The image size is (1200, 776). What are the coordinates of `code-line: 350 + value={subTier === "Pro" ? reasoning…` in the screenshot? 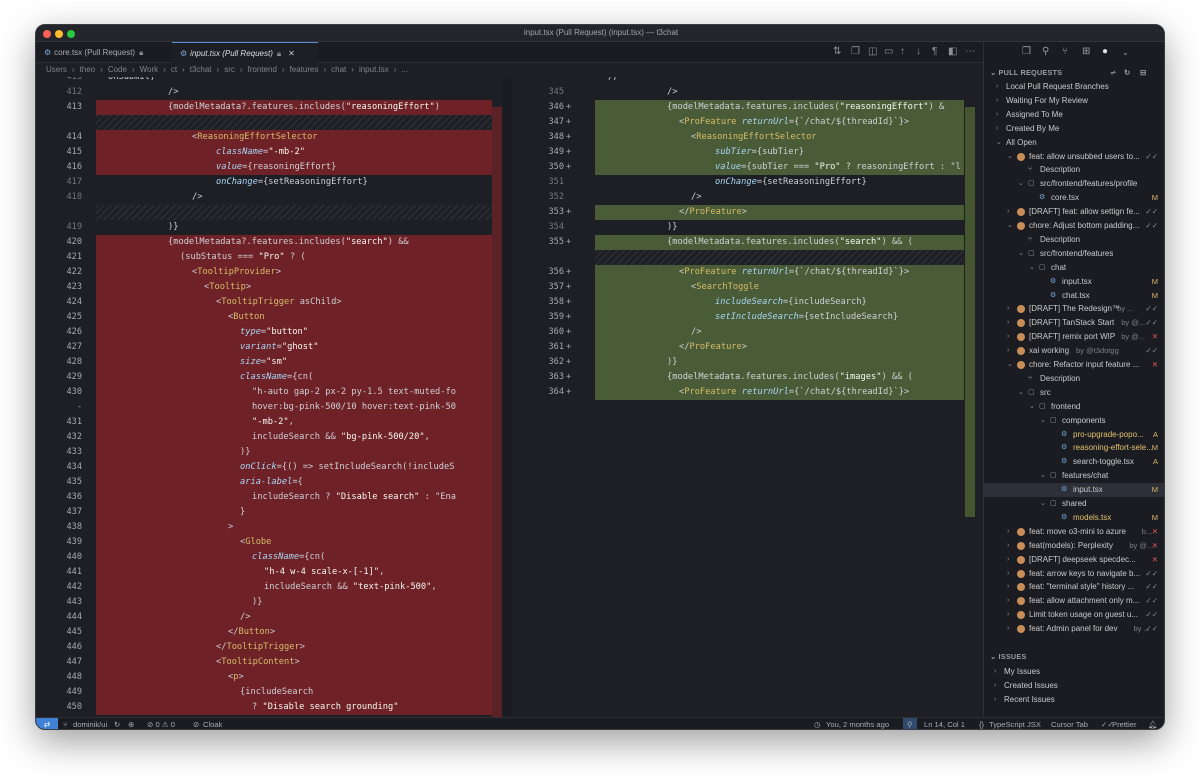 It's located at (739, 167).